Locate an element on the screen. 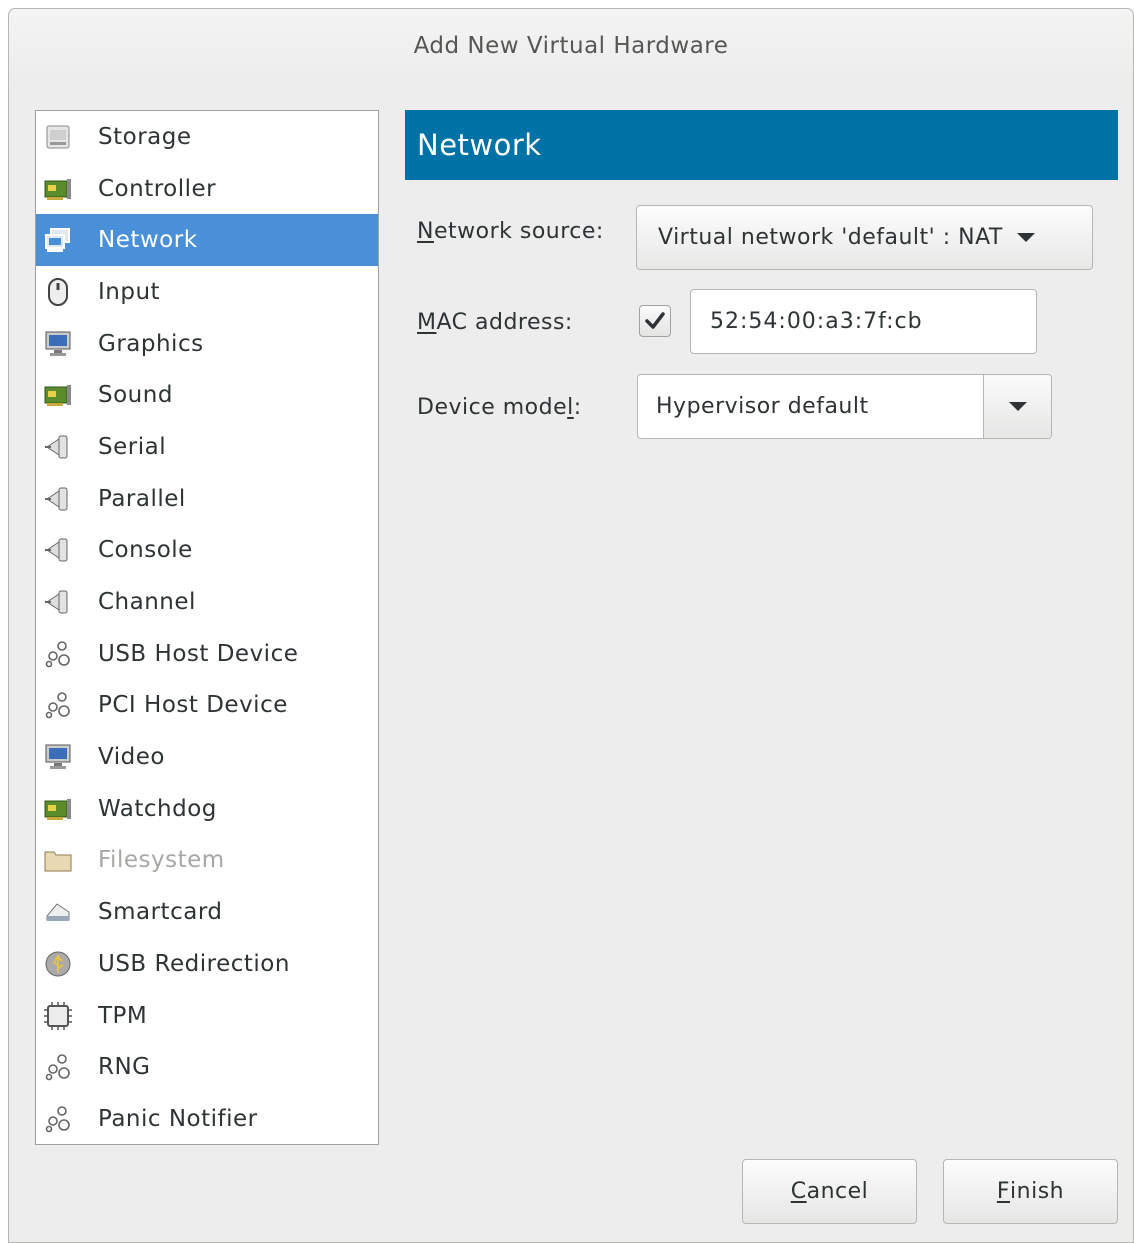 The width and height of the screenshot is (1134, 1243). hardware-list-item-panic-notifier: Panic Notifier is located at coordinates (207, 1119).